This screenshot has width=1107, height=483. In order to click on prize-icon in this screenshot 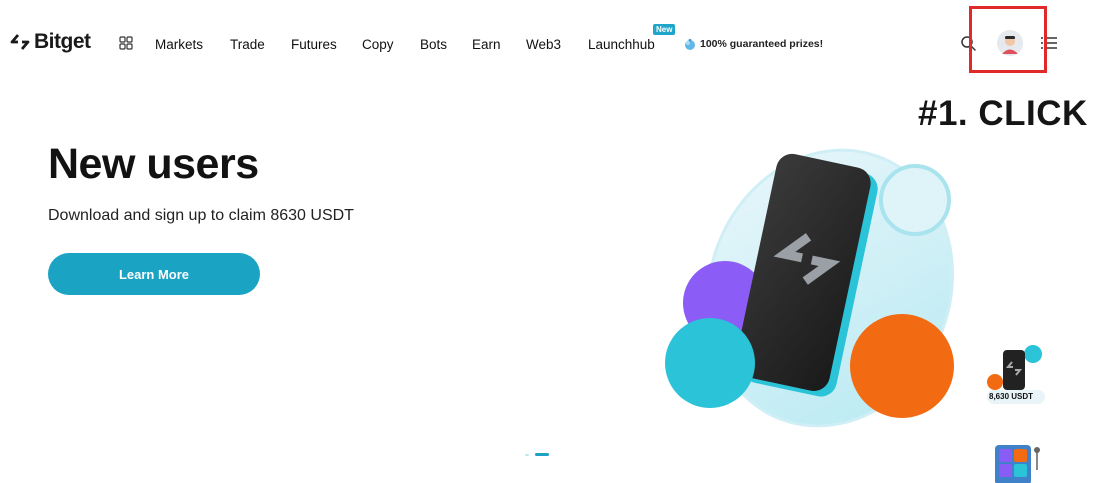, I will do `click(690, 44)`.